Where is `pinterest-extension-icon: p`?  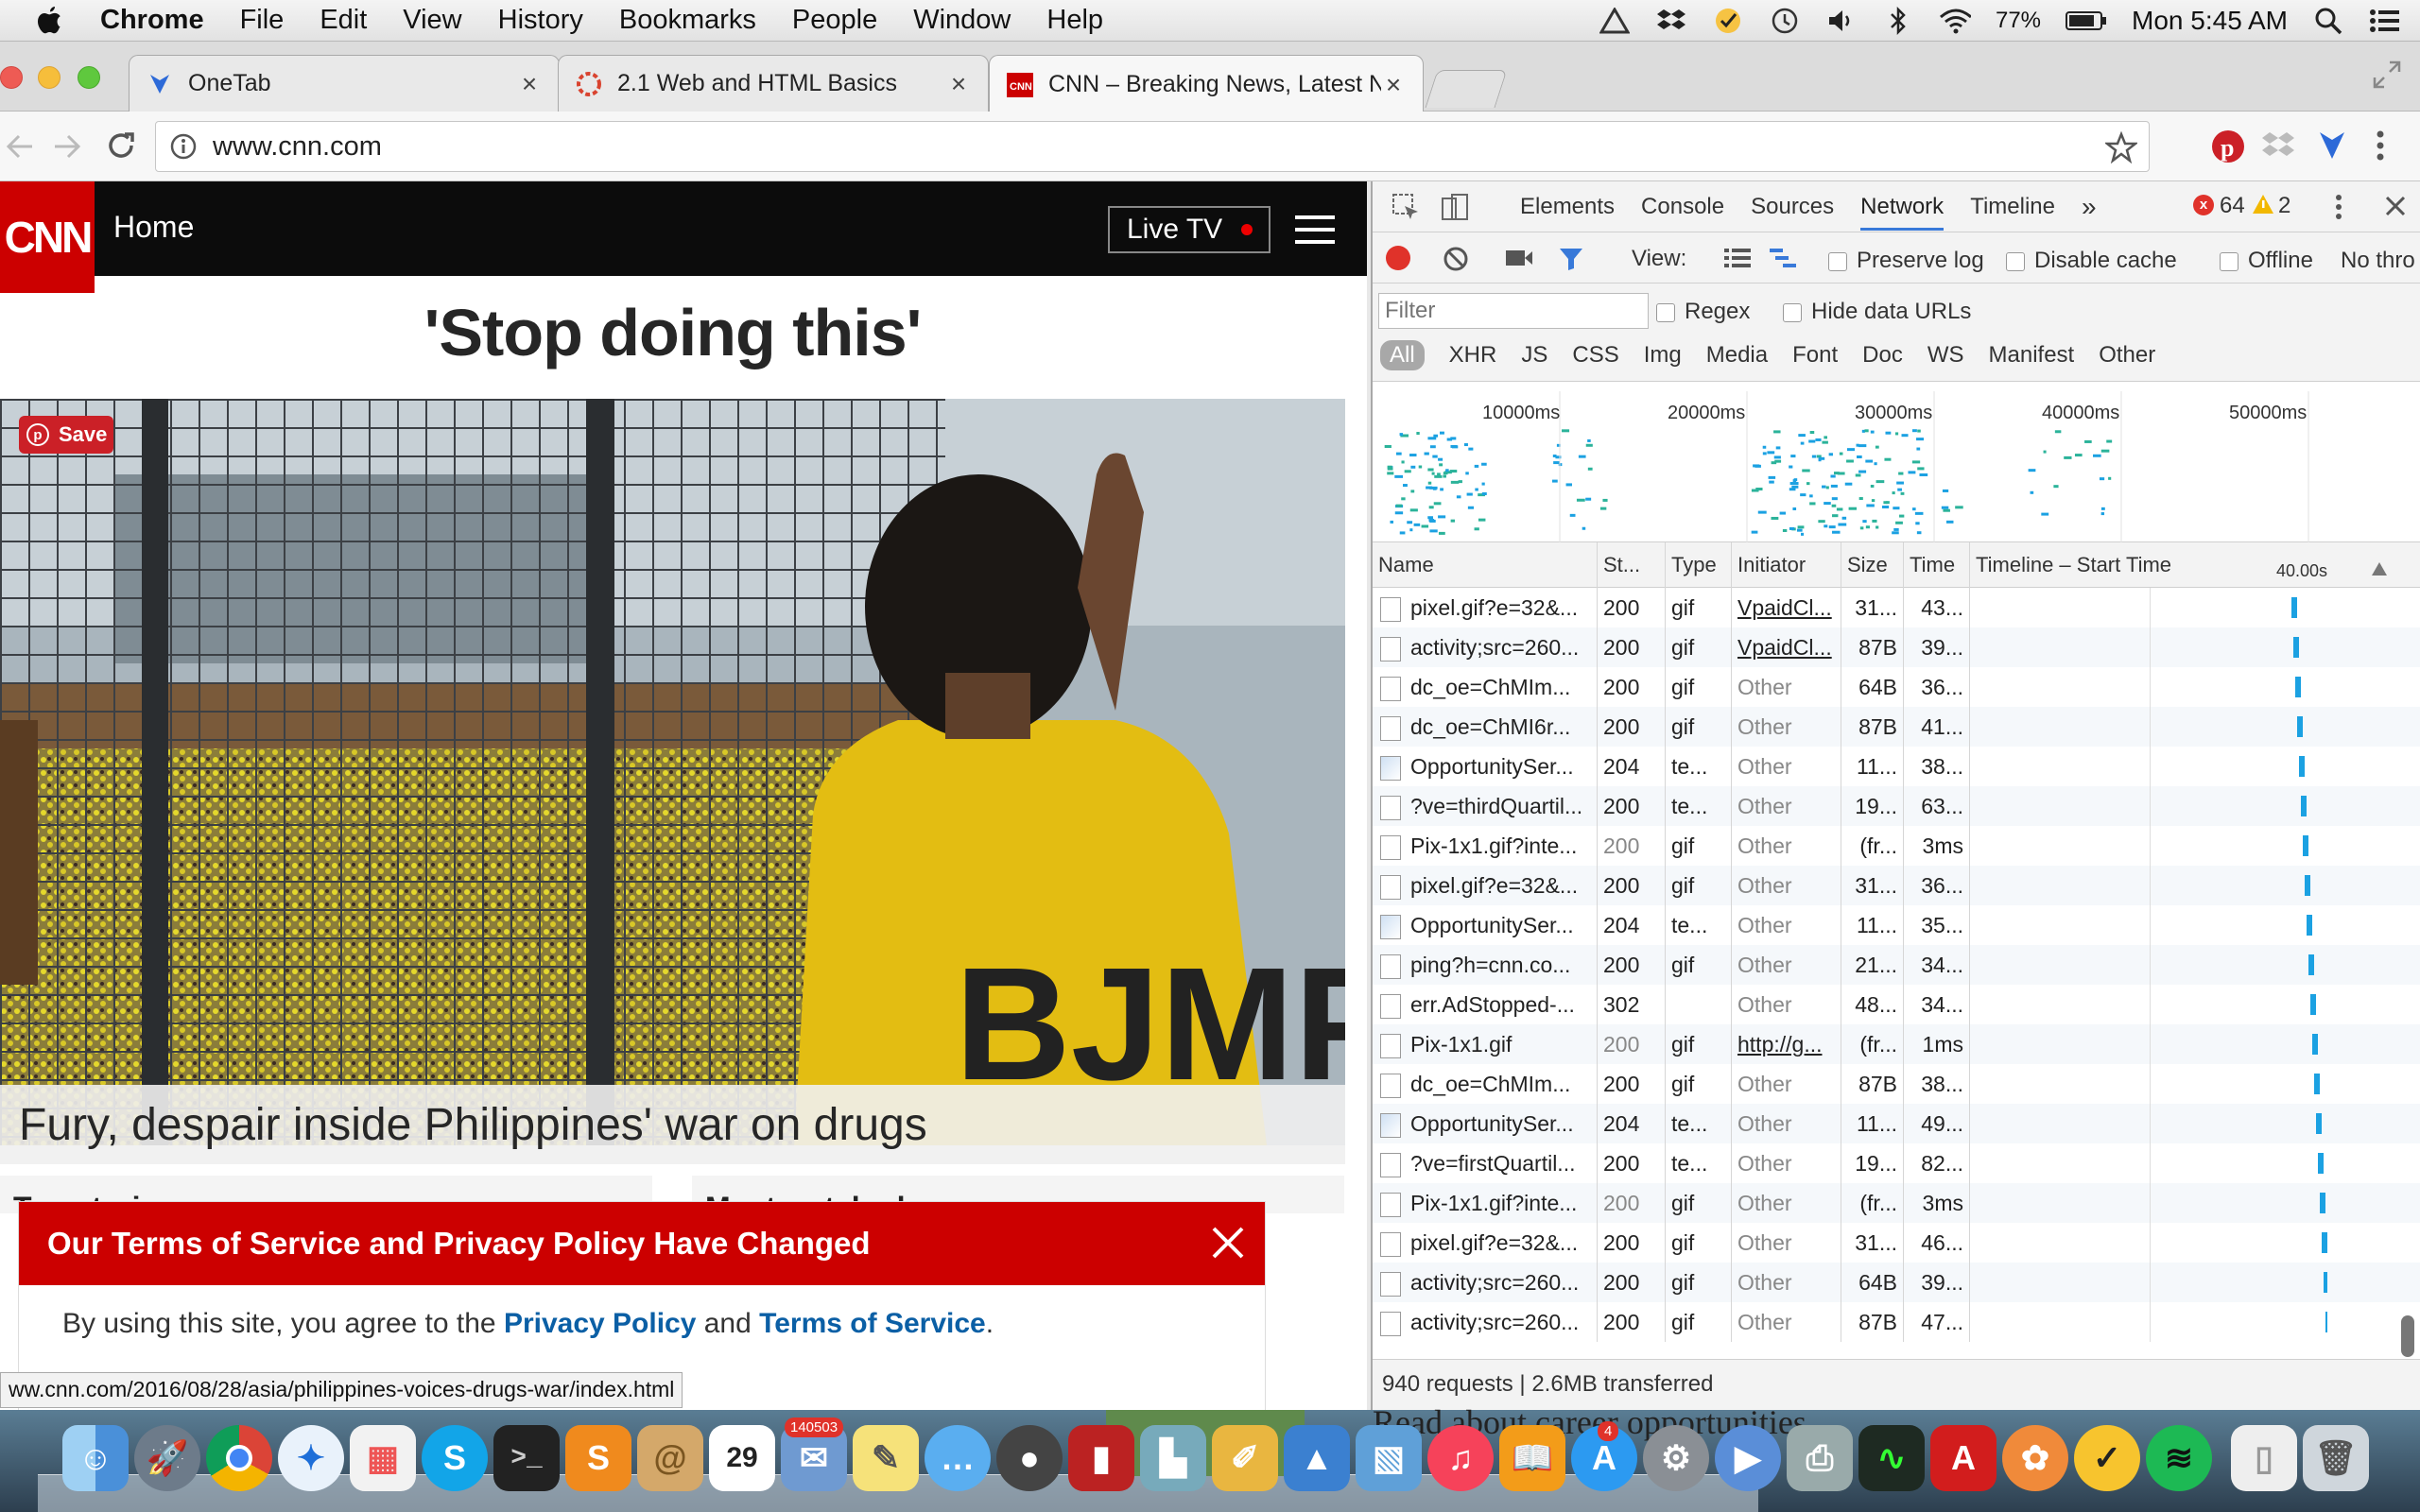
pinterest-extension-icon: p is located at coordinates (2228, 149).